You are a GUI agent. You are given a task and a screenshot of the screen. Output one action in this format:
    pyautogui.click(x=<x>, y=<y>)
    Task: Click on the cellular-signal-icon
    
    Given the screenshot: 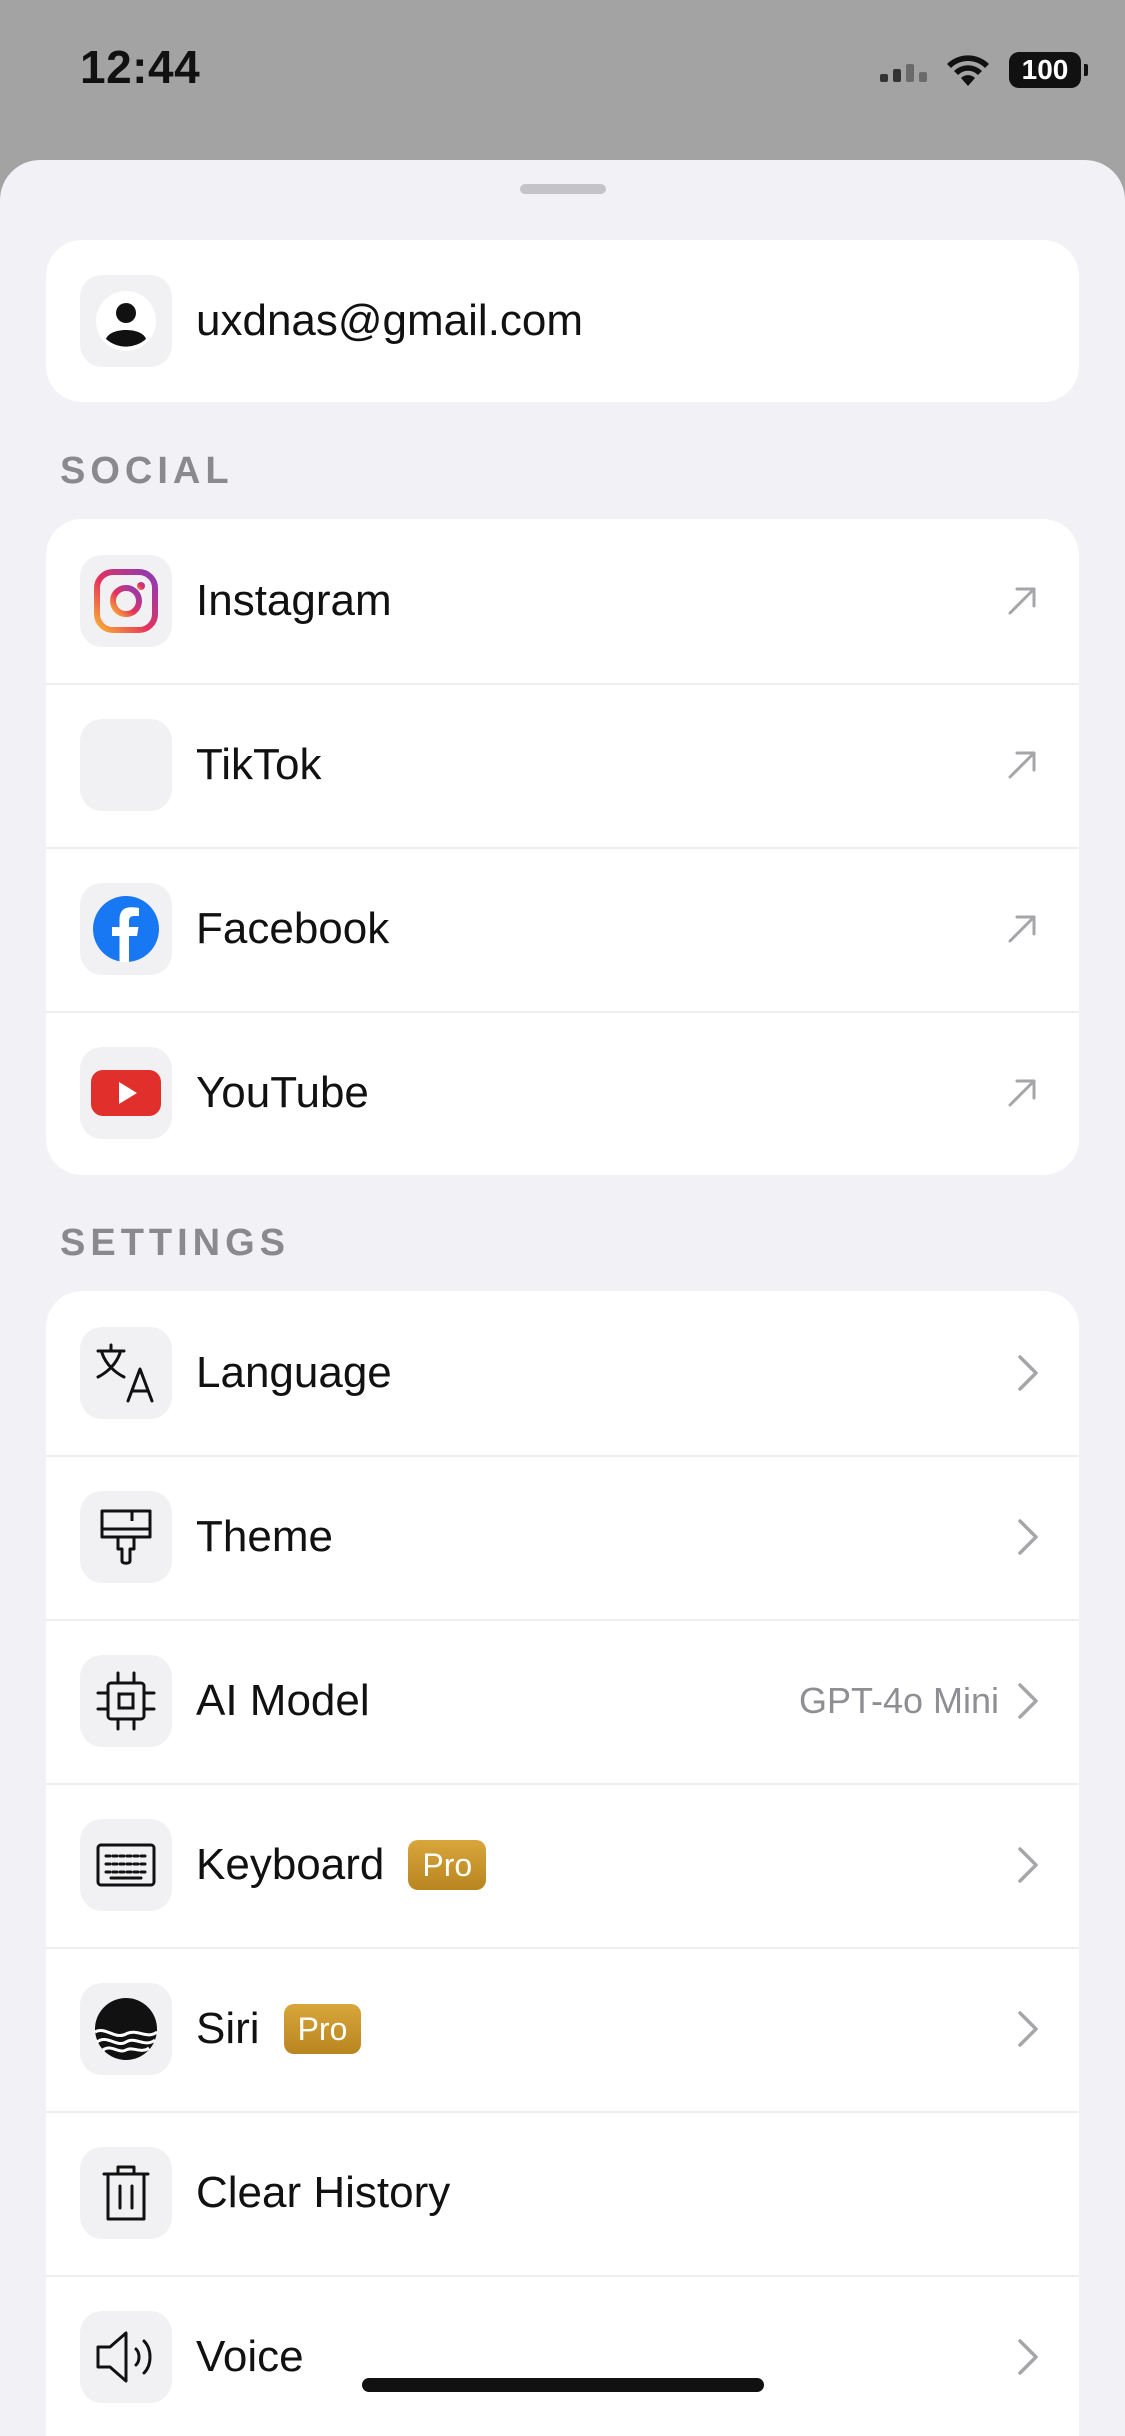 What is the action you would take?
    pyautogui.click(x=903, y=70)
    